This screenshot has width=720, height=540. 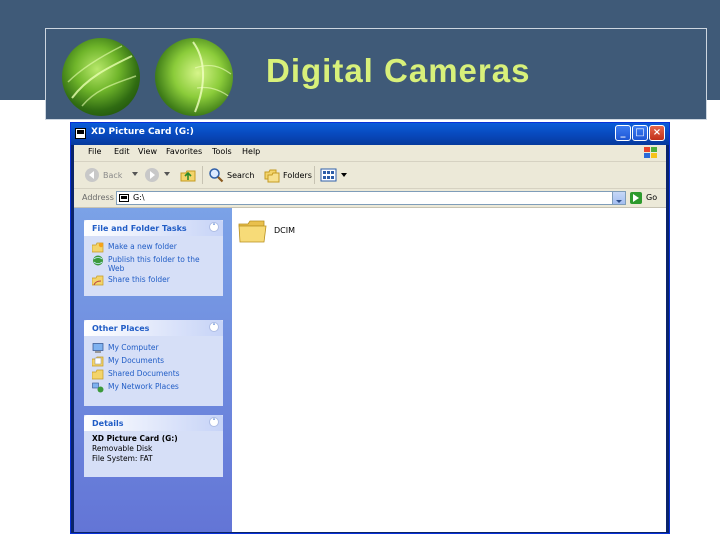 I want to click on publish-web-icon, so click(x=98, y=260).